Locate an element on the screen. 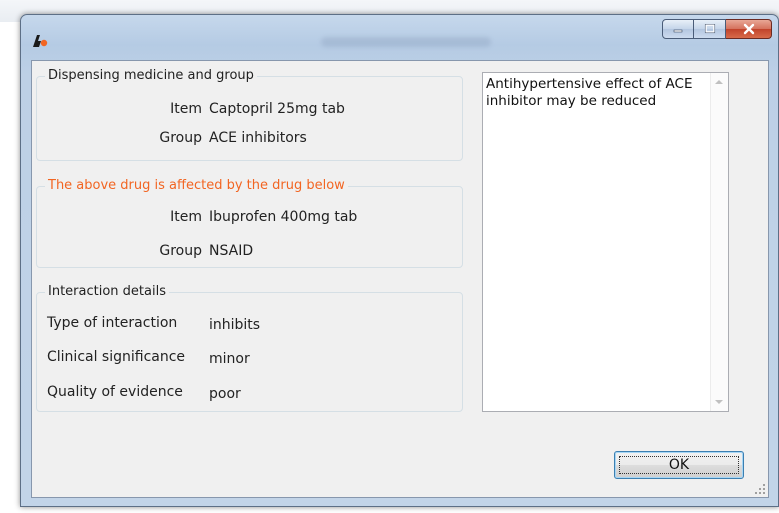  affecting-item-value: Ibuprofen 400mg tab is located at coordinates (283, 217).